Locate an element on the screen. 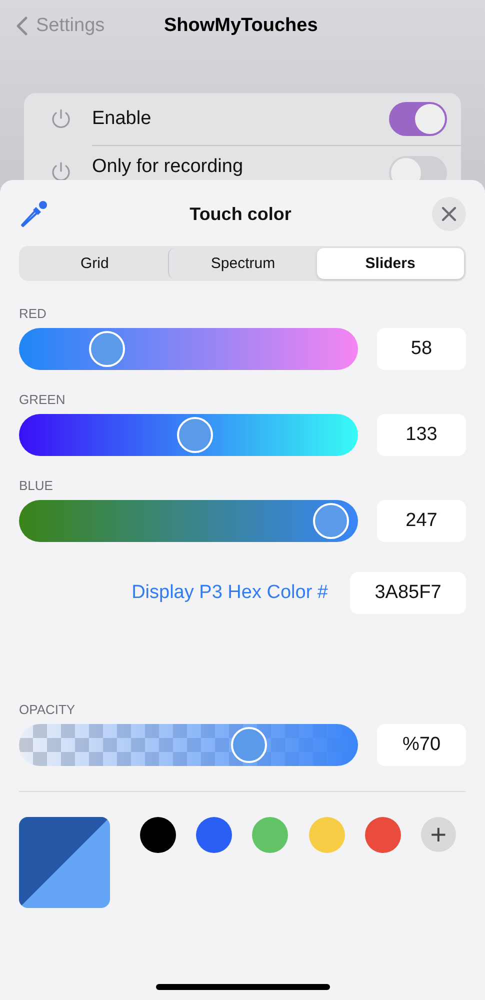  value-field: %70 is located at coordinates (421, 745).